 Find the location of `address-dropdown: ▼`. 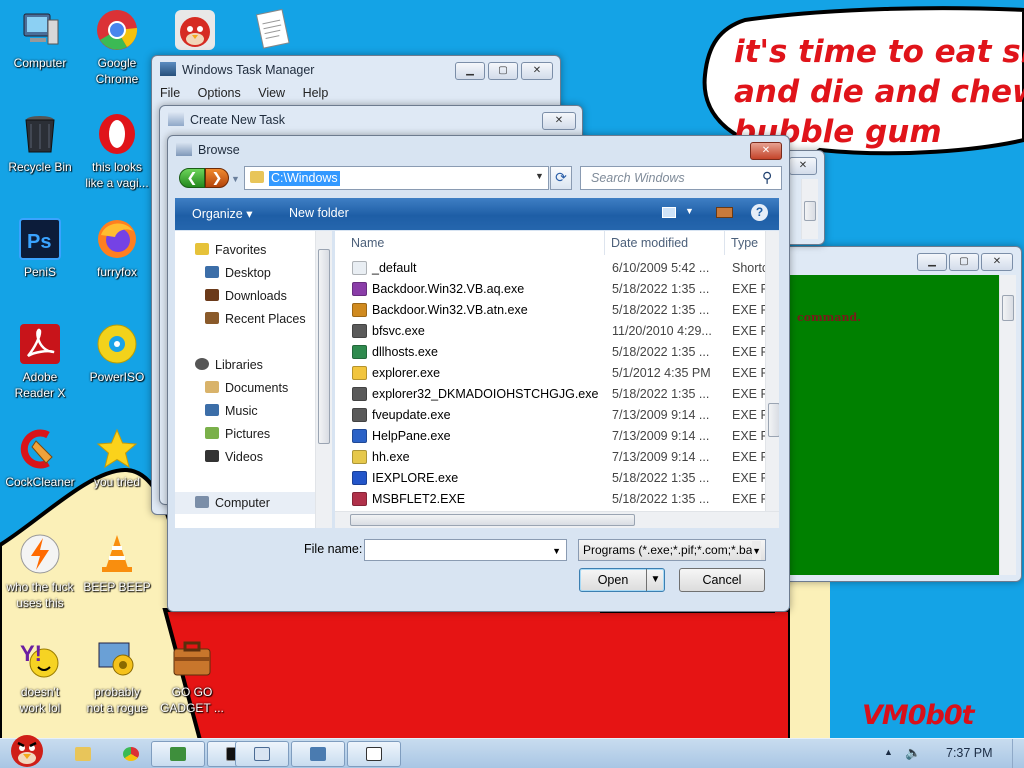

address-dropdown: ▼ is located at coordinates (539, 176).